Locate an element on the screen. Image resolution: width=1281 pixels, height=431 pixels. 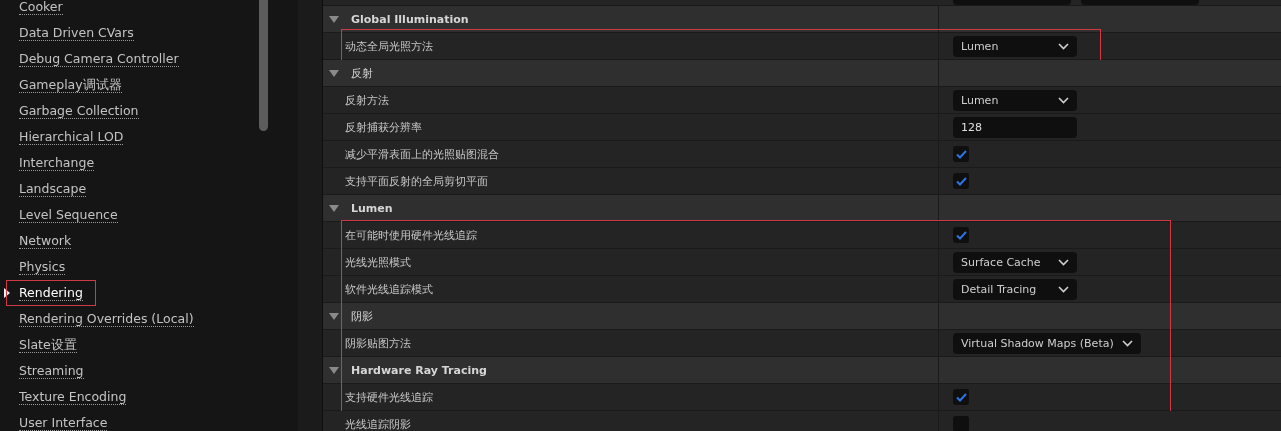
property-label: 阴影贴图方法 is located at coordinates (378, 343).